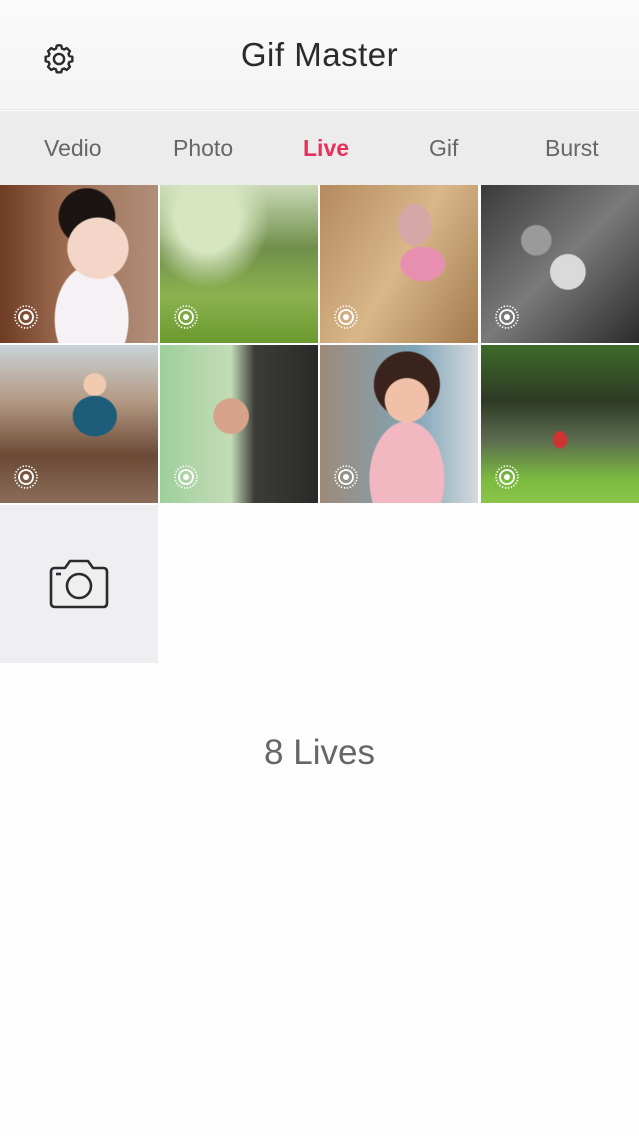  I want to click on navigation-bar: Gif Master, so click(319, 55).